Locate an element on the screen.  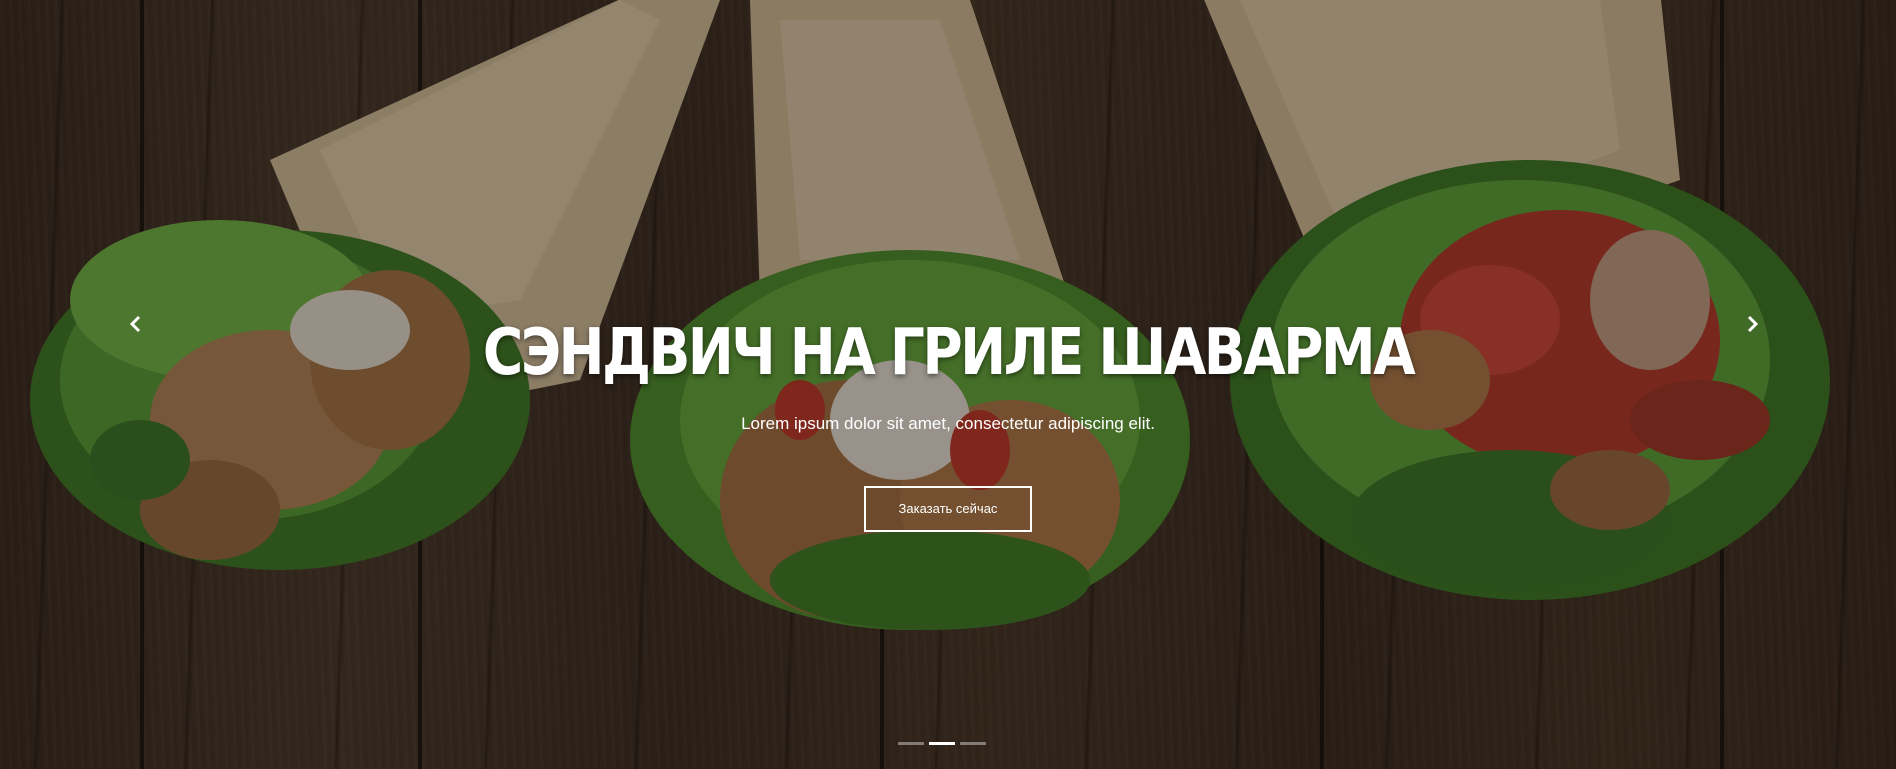
slide-indicator-active is located at coordinates (942, 743).